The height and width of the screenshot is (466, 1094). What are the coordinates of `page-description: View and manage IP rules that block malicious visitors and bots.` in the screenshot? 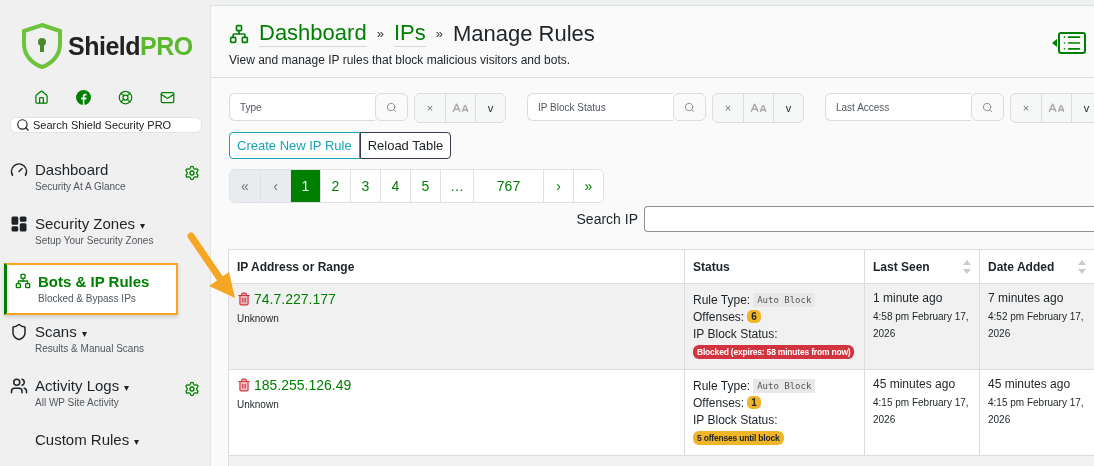 It's located at (400, 60).